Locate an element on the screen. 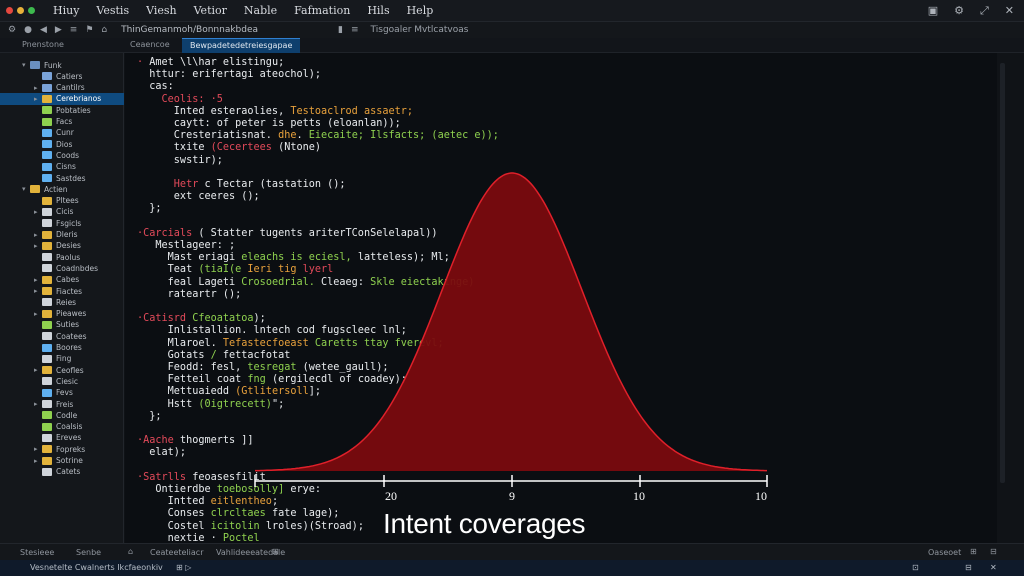 This screenshot has width=1024, height=576. sidebar-item: Catiers is located at coordinates (62, 76).